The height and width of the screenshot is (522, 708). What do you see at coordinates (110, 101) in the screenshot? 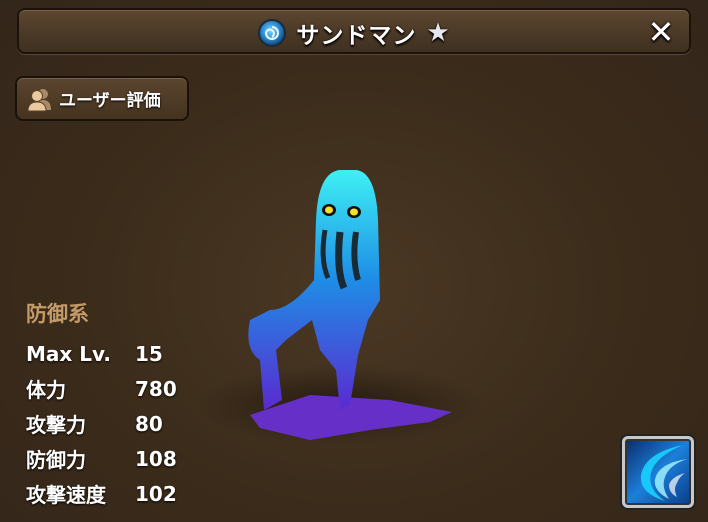
I see `user-review-label: ユーザー評価` at bounding box center [110, 101].